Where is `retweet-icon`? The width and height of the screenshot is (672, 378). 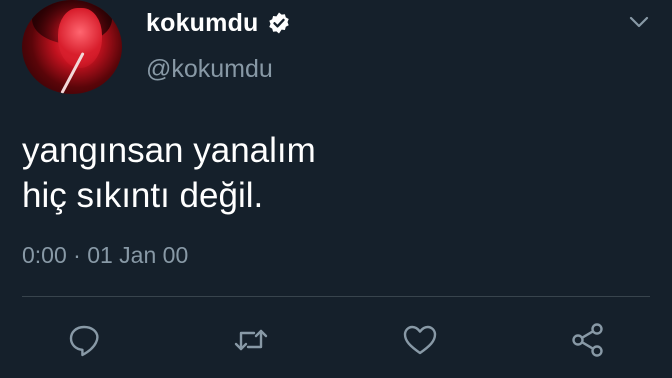
retweet-icon is located at coordinates (251, 340).